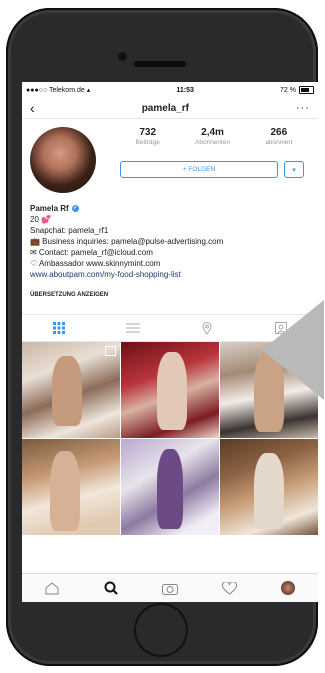 The height and width of the screenshot is (673, 325). What do you see at coordinates (279, 142) in the screenshot?
I see `stat-label: abonniert` at bounding box center [279, 142].